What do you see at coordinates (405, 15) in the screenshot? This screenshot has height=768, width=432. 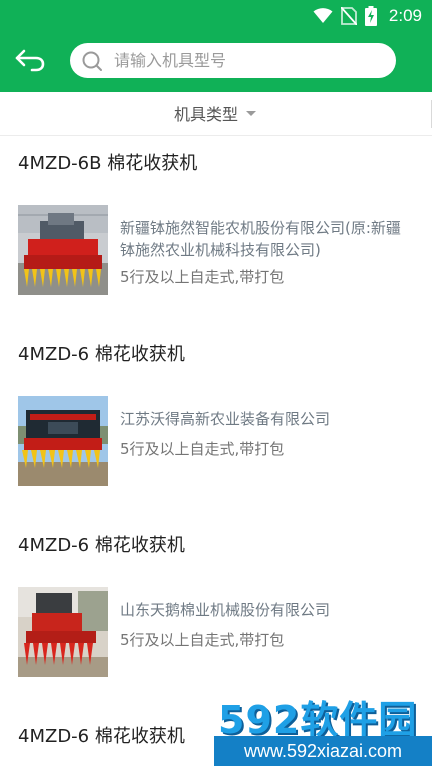 I see `status-time: 2:09` at bounding box center [405, 15].